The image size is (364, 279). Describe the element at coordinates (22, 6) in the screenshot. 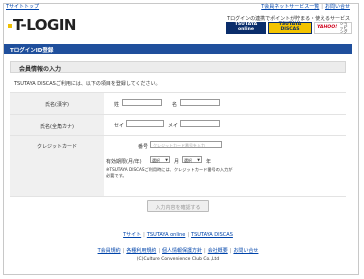

I see `tsite-top-link: Tサイトトップ` at that location.